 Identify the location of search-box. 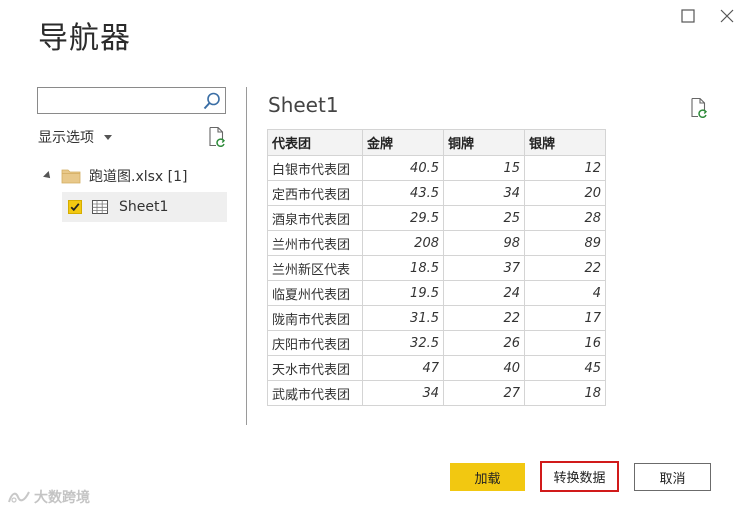
(131, 100).